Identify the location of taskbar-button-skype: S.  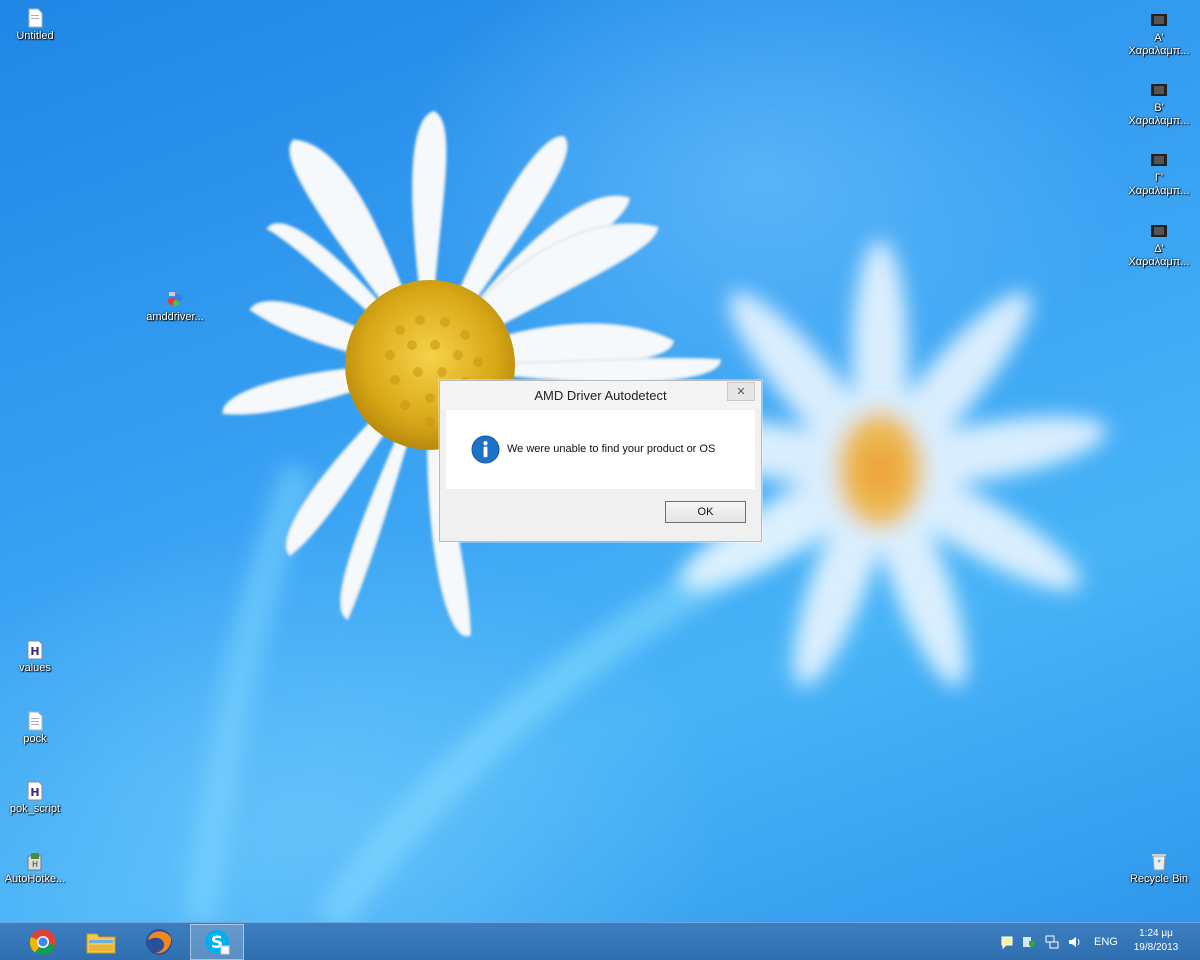
(217, 942).